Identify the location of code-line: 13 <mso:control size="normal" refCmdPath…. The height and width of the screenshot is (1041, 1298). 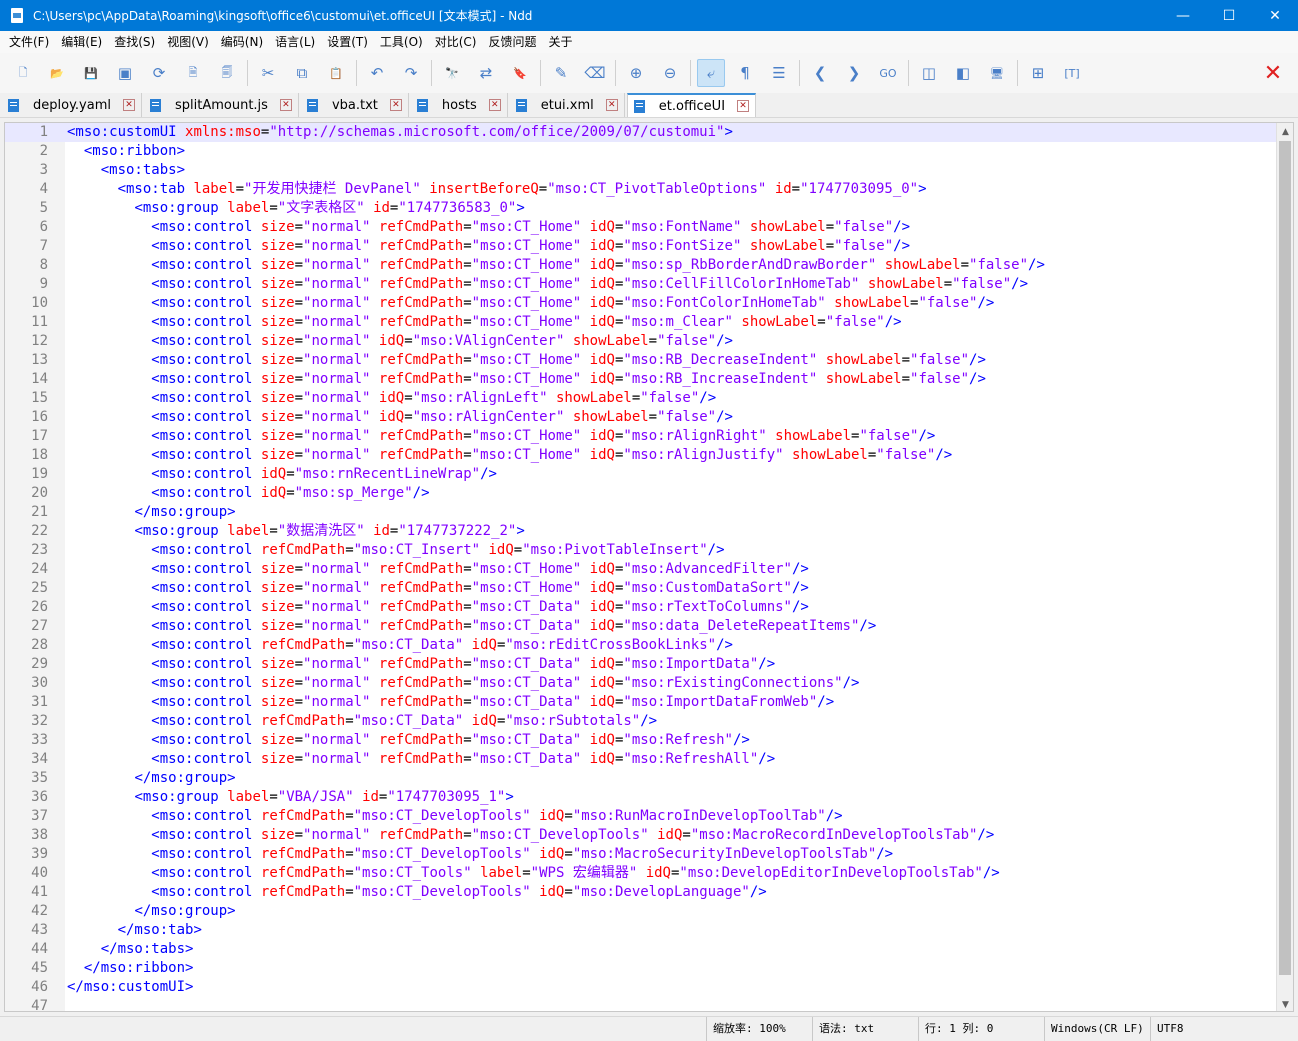
(641, 360).